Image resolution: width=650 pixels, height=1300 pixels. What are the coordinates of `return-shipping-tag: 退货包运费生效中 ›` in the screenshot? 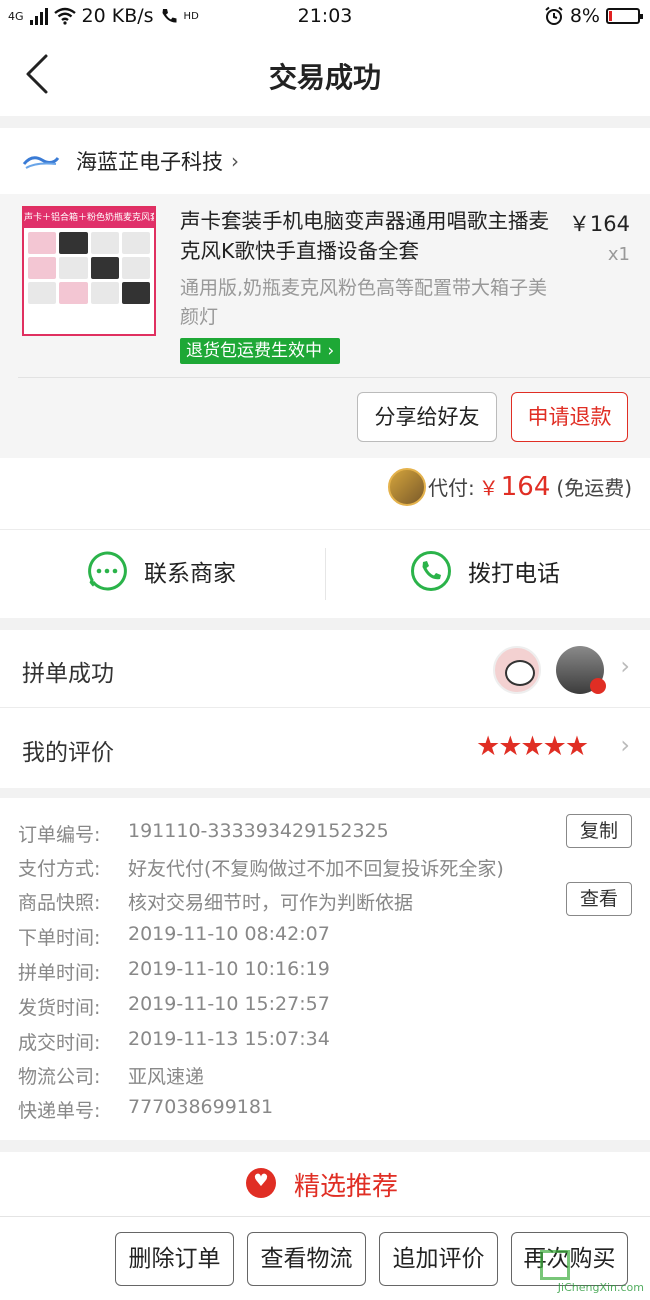 It's located at (260, 351).